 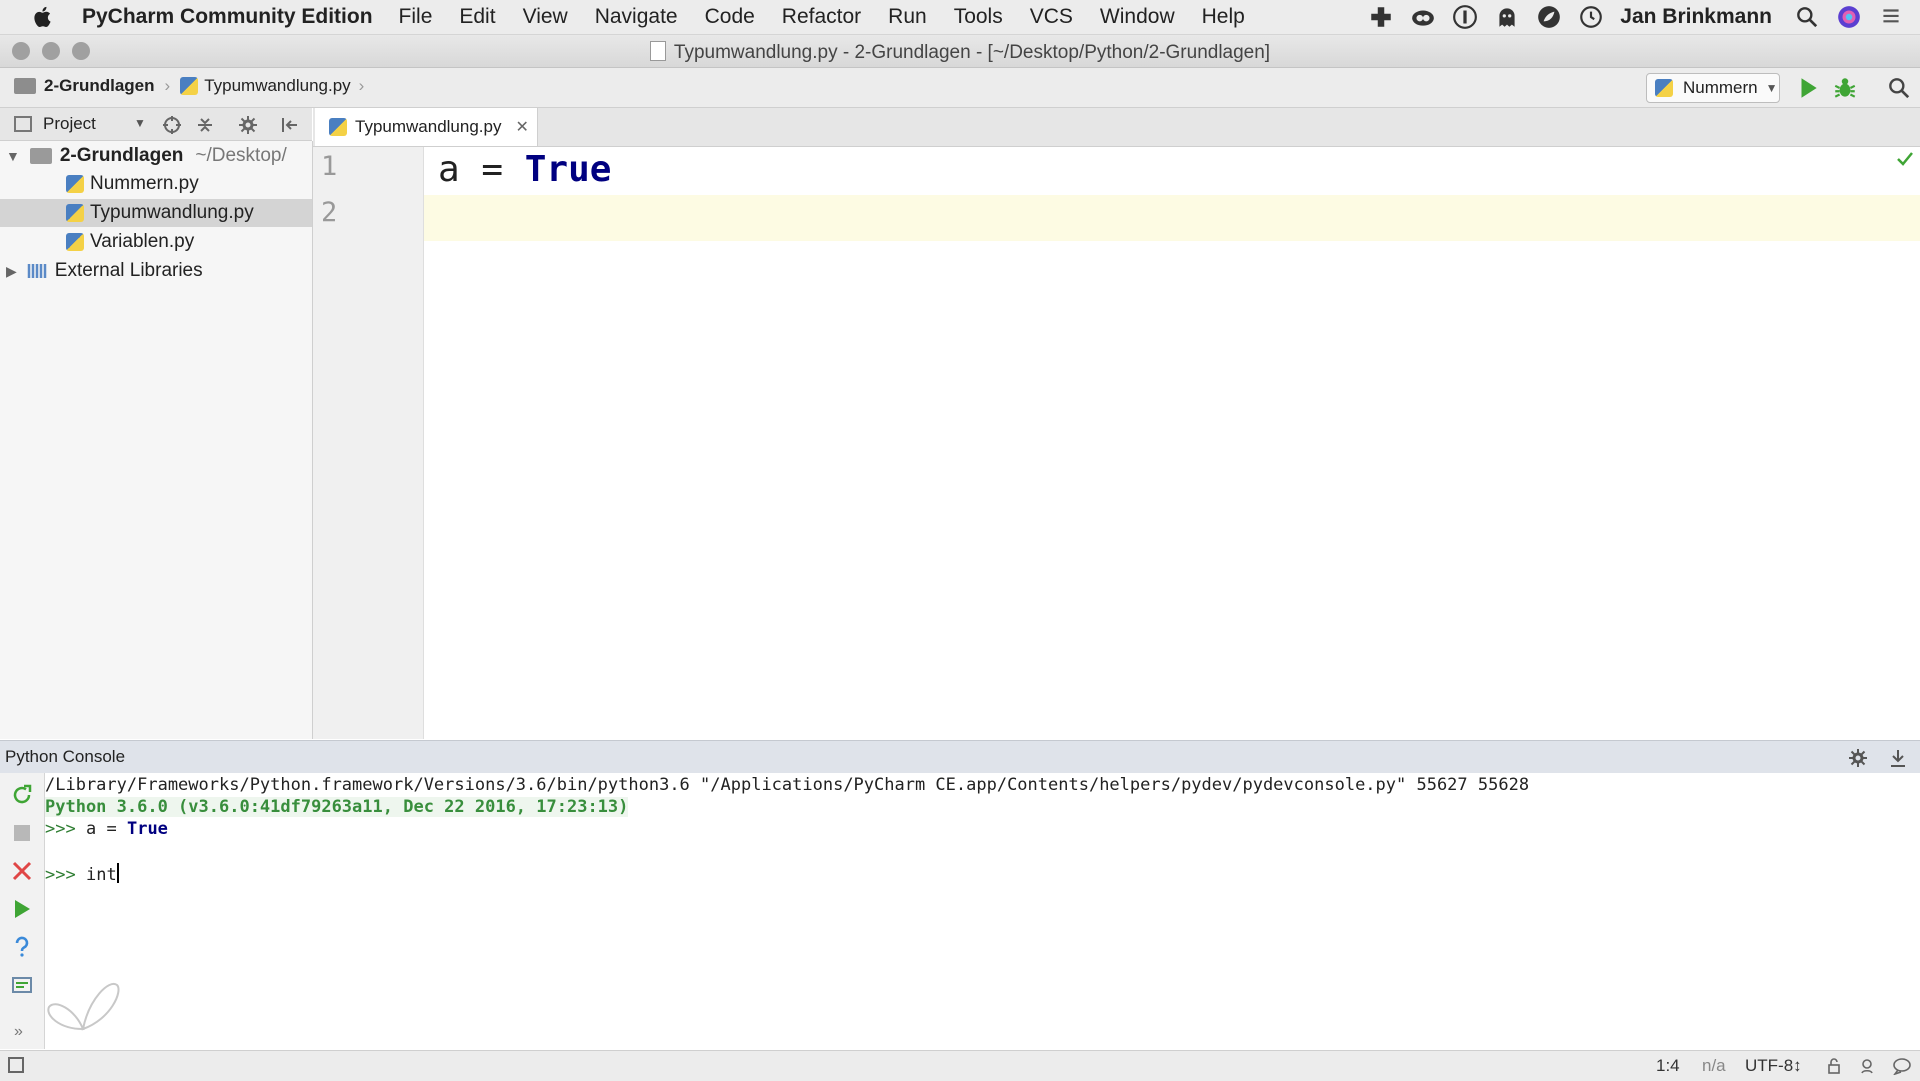 I want to click on python-config-icon, so click(x=1664, y=88).